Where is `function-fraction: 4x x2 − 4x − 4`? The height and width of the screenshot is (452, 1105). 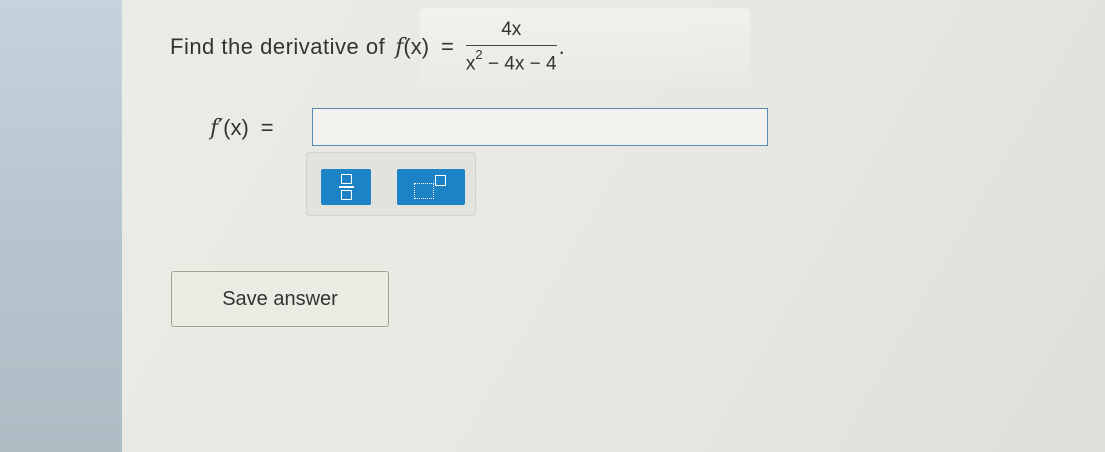
function-fraction: 4x x2 − 4x − 4 is located at coordinates (511, 46).